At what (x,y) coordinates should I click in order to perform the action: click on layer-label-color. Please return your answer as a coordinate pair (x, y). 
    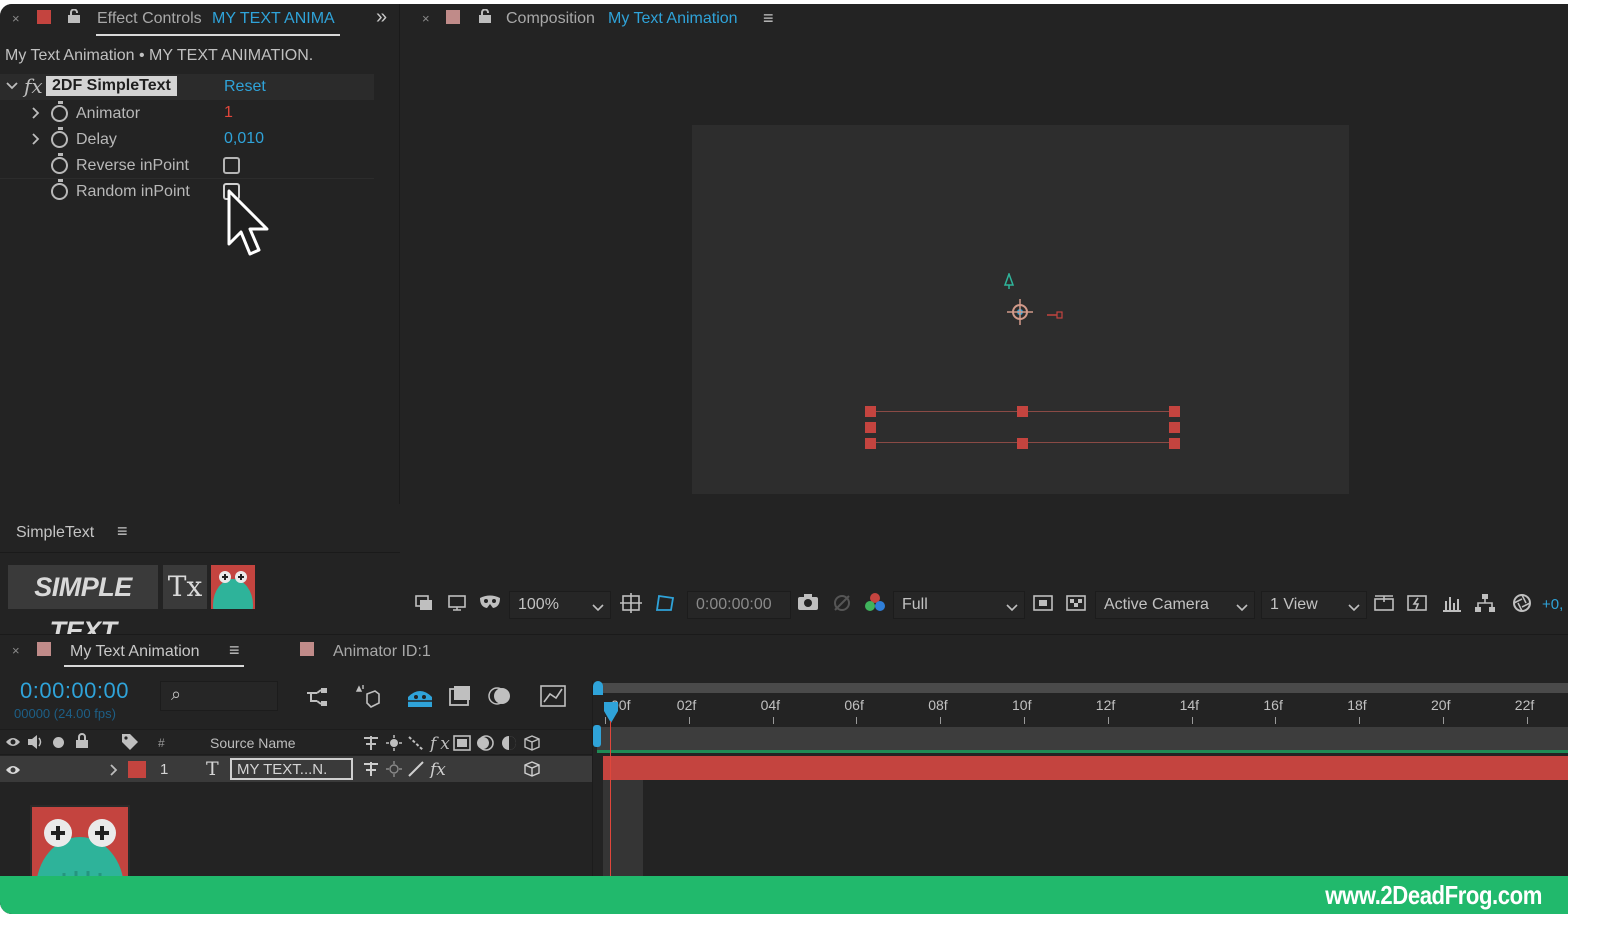
    Looking at the image, I should click on (137, 769).